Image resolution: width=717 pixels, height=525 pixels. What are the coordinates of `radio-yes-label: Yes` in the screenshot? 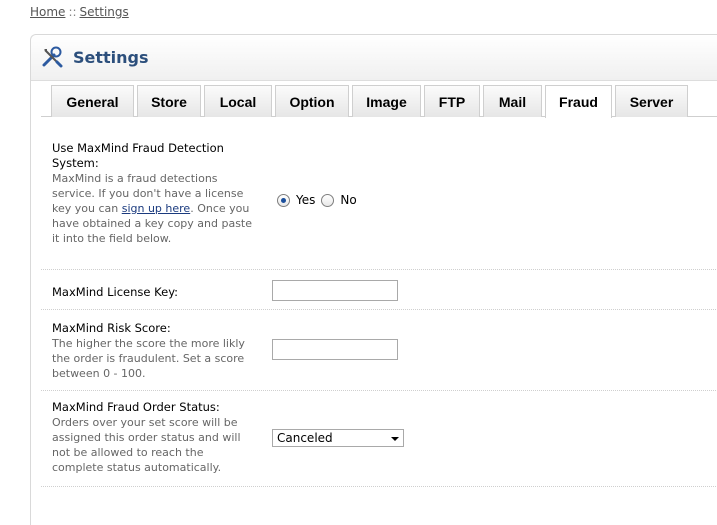 It's located at (305, 200).